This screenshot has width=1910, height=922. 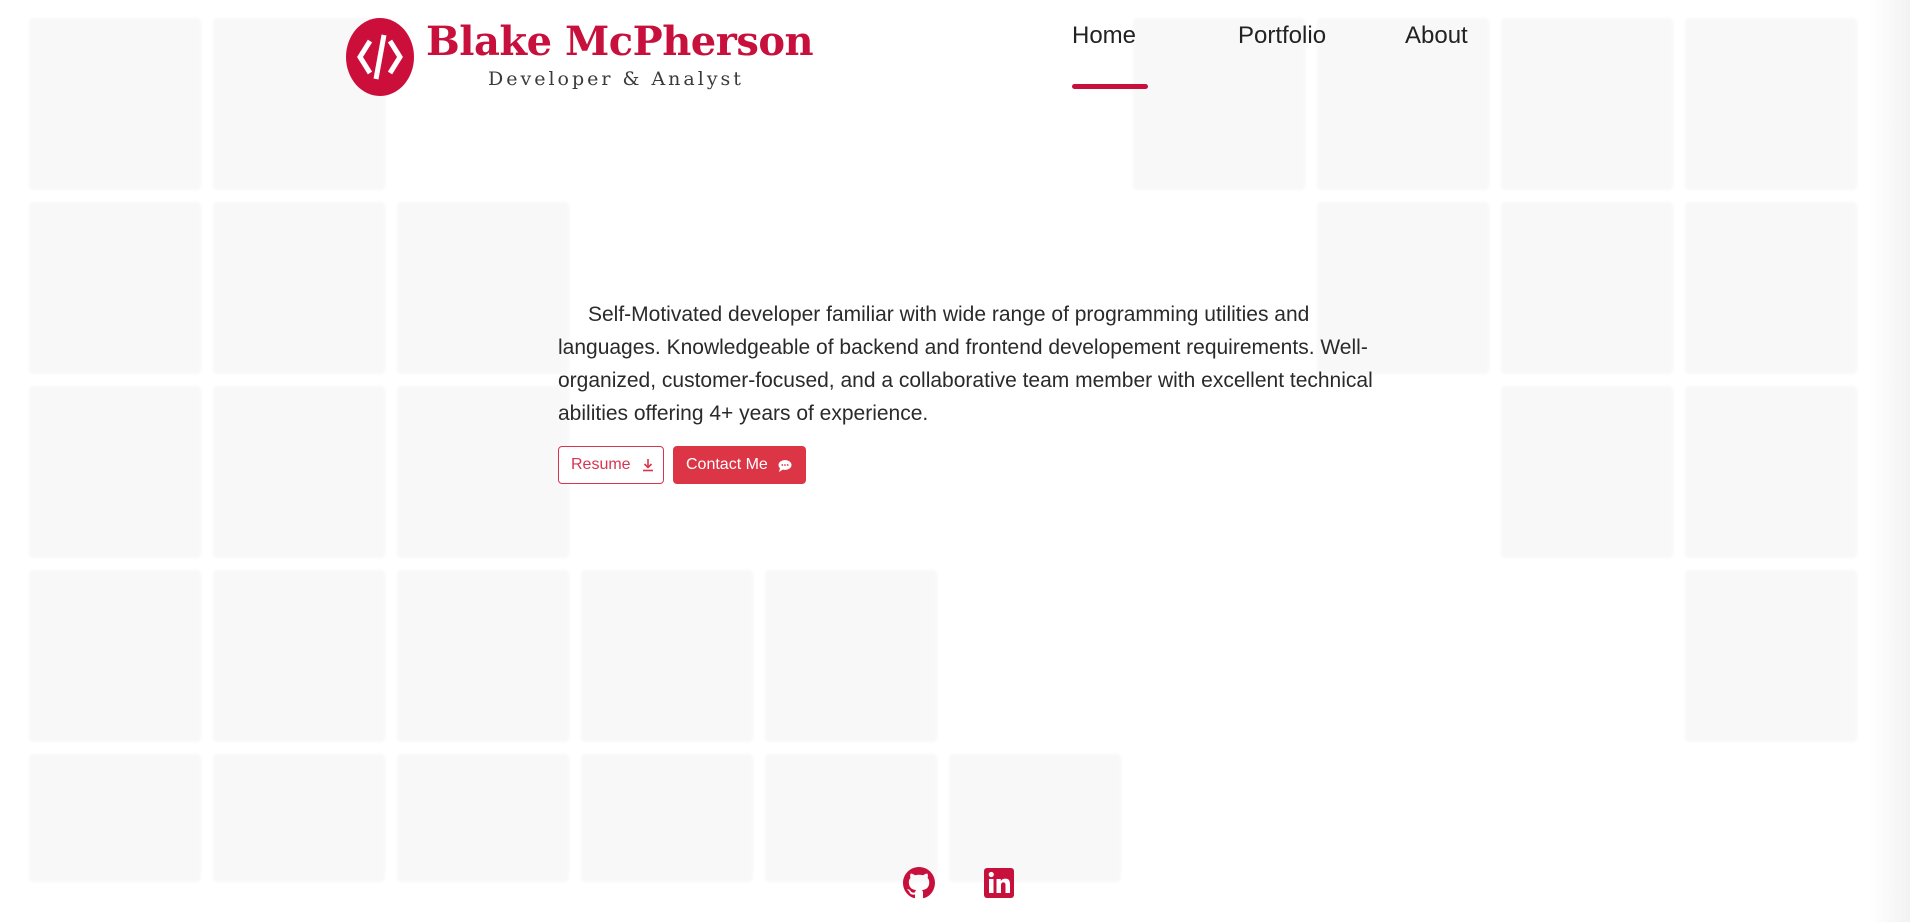 I want to click on github-icon, so click(x=919, y=885).